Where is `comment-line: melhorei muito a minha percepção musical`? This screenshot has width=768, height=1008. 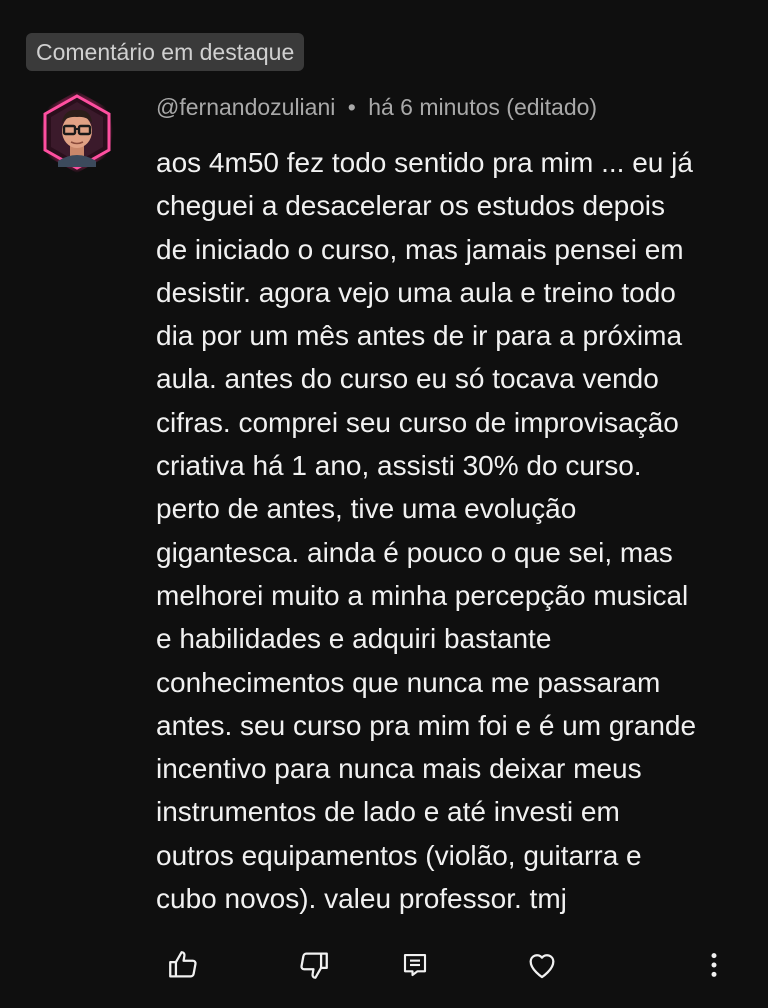
comment-line: melhorei muito a minha percepção musical is located at coordinates (422, 595).